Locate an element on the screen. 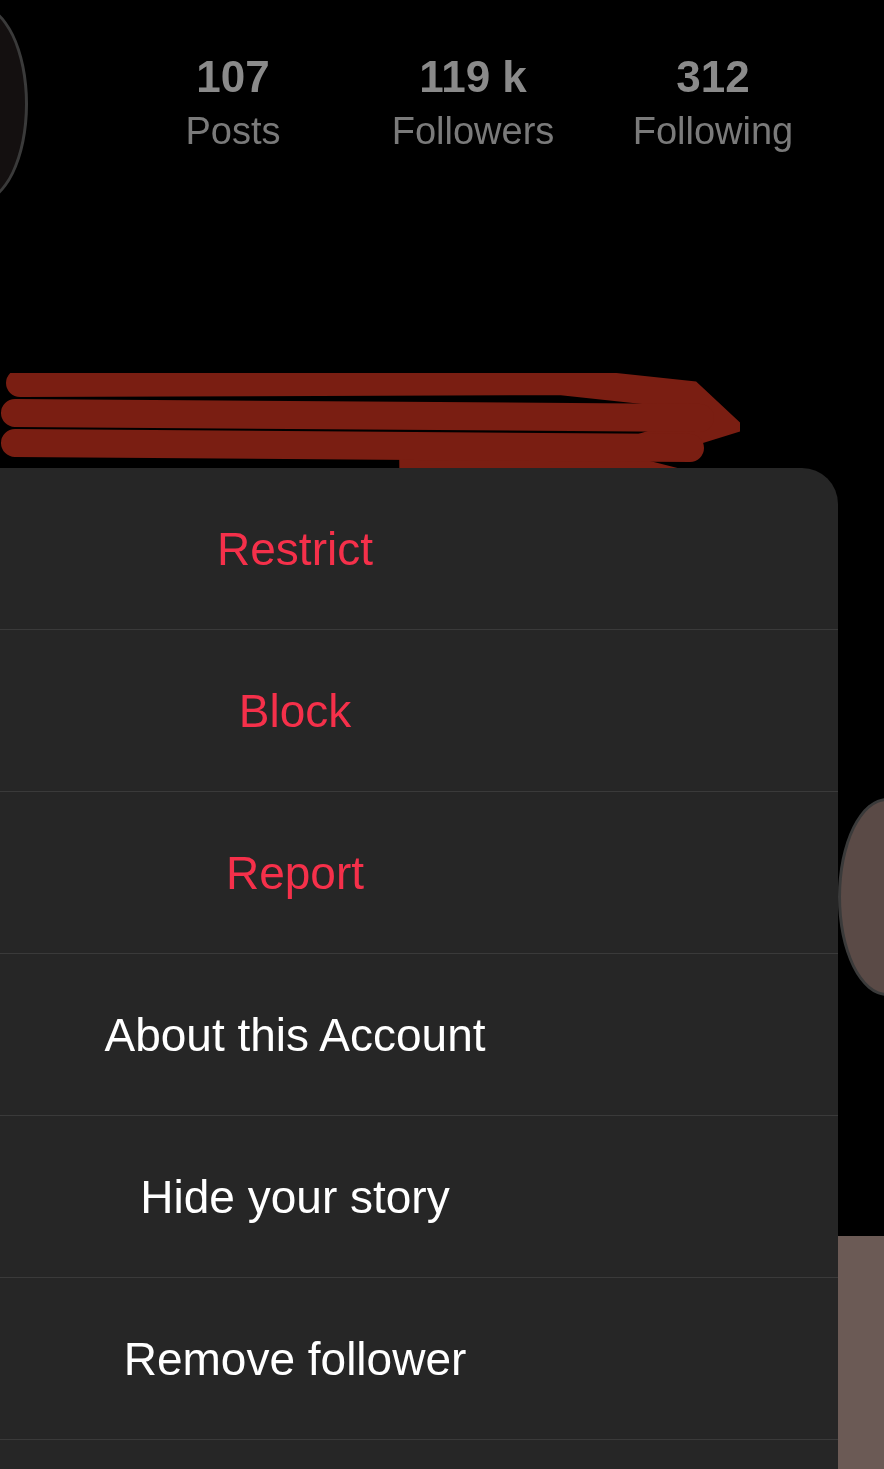  menu-option: Restrict is located at coordinates (295, 548).